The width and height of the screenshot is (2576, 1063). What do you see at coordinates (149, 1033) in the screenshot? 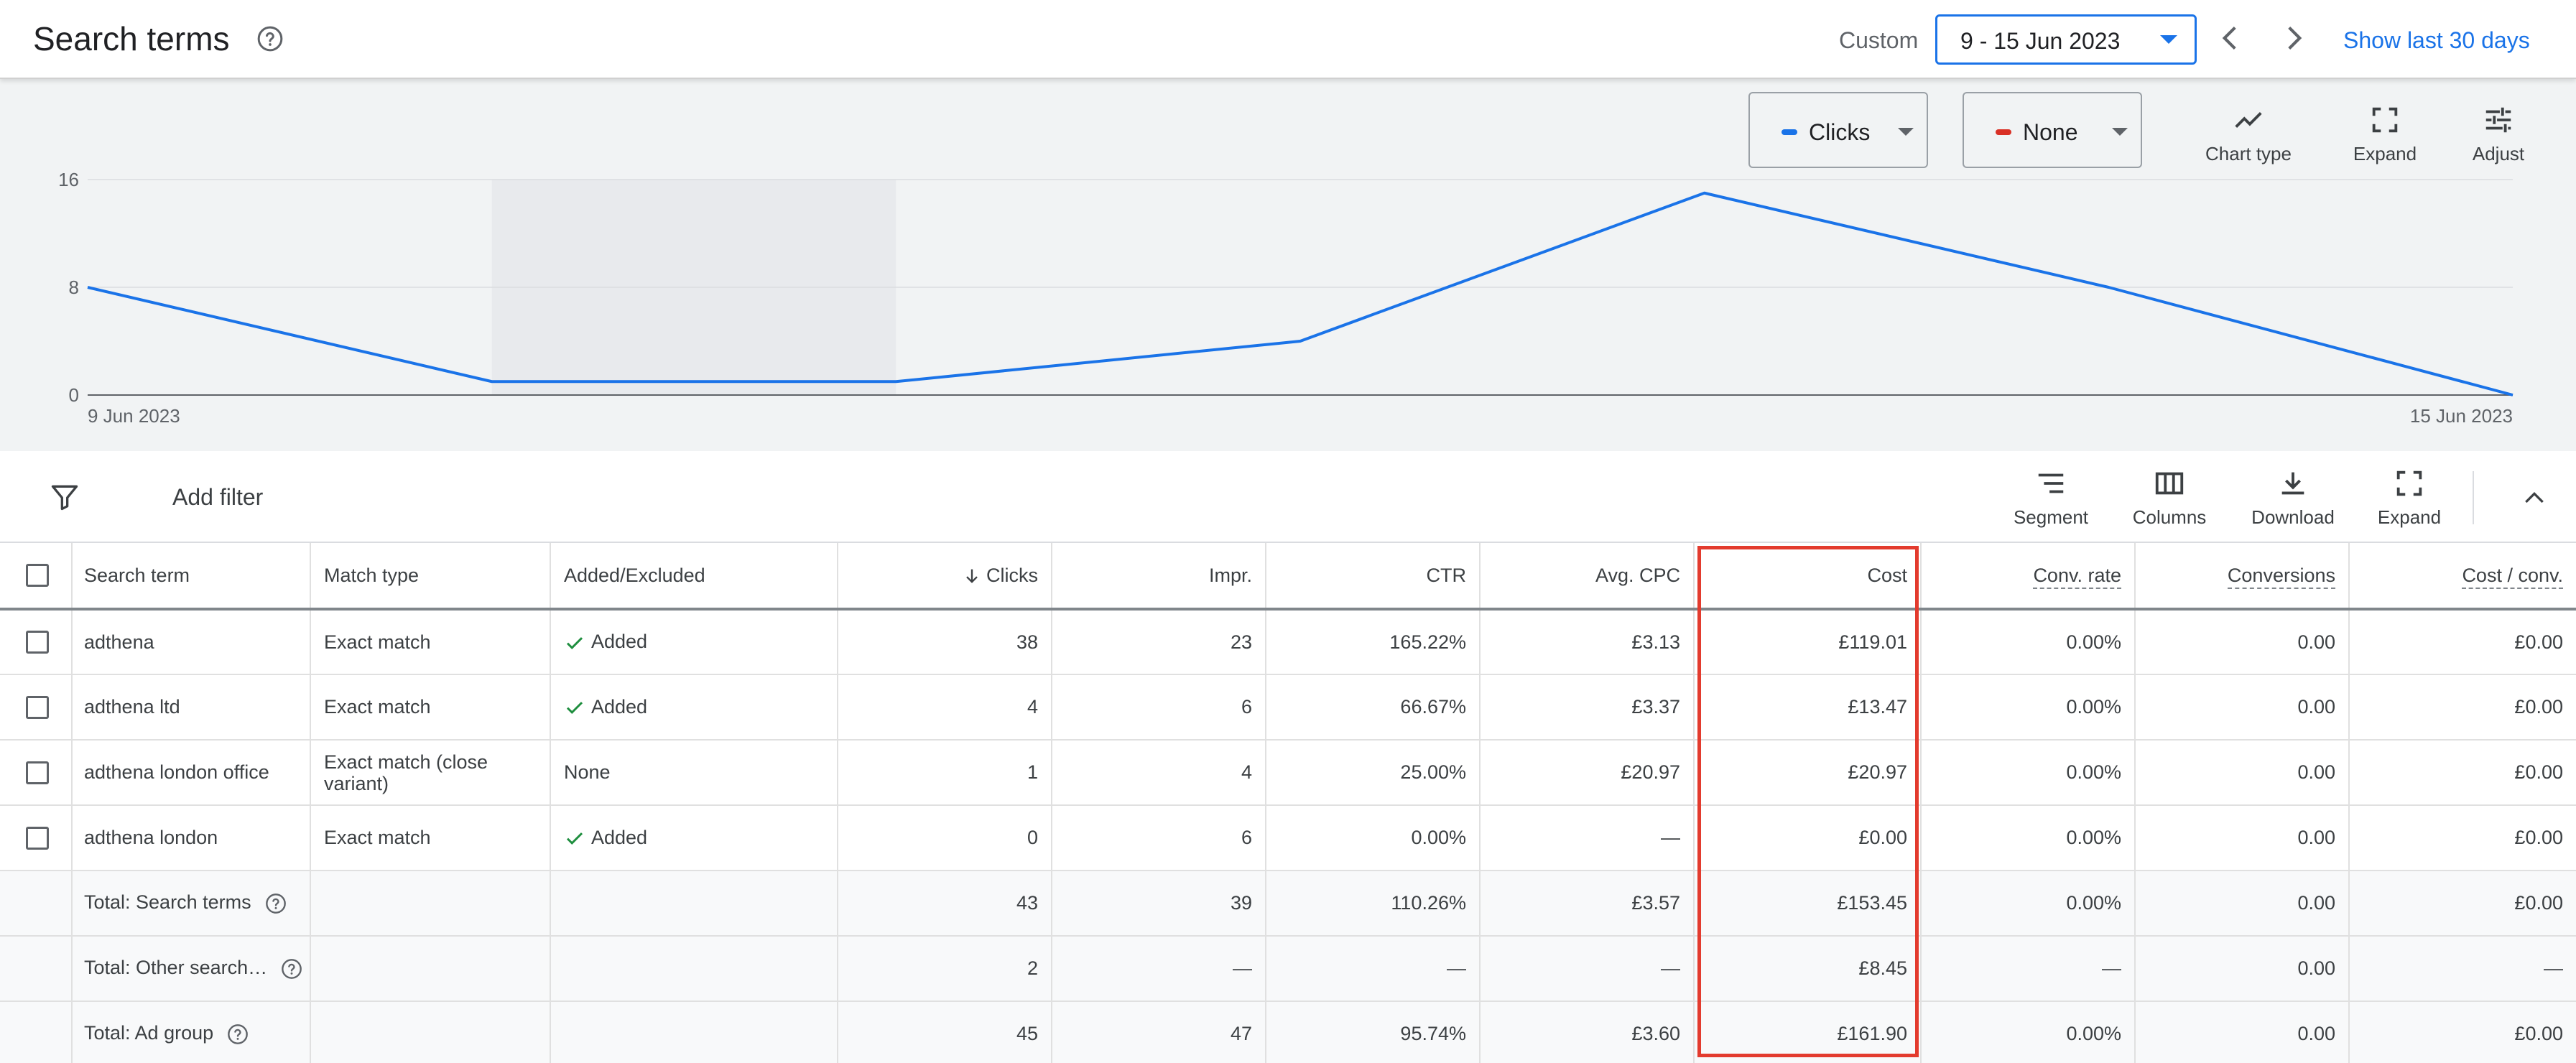
I see `total-label: Total: Ad group` at bounding box center [149, 1033].